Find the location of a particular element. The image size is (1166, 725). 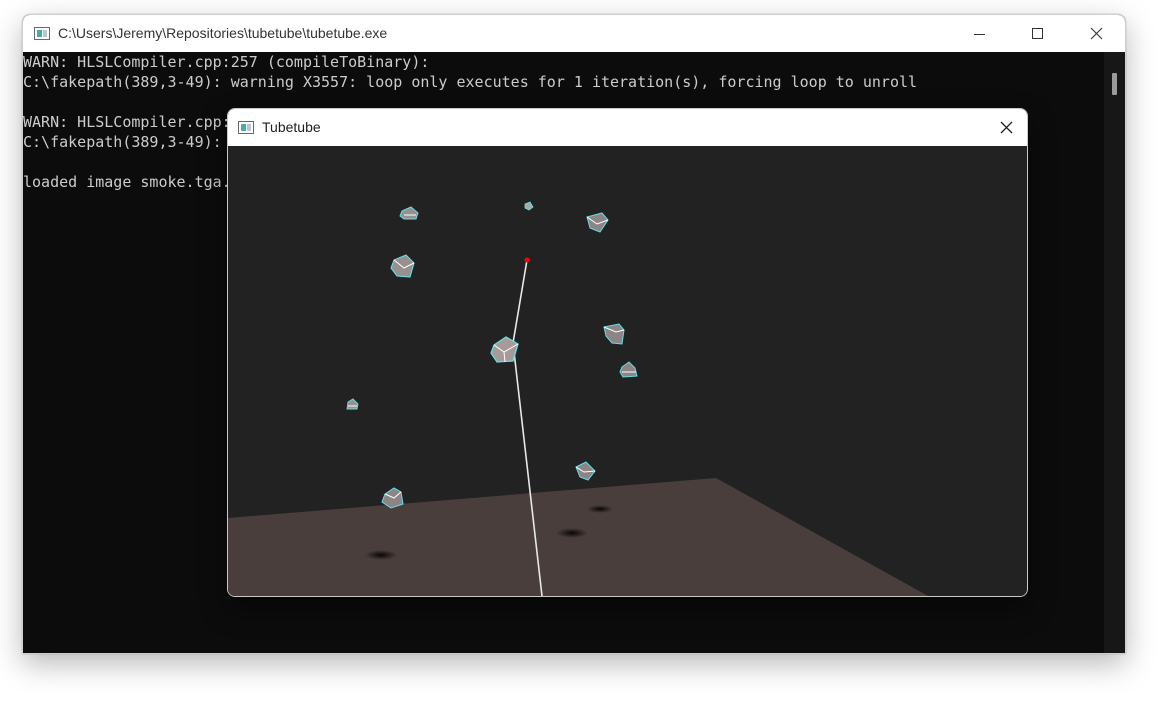

tubetube-app-icon is located at coordinates (246, 127).